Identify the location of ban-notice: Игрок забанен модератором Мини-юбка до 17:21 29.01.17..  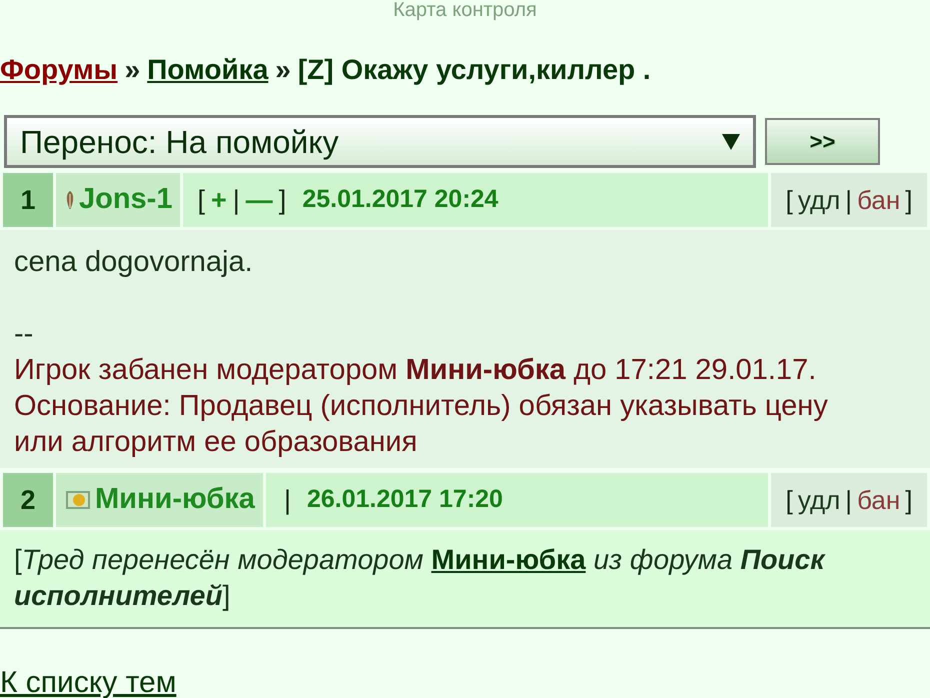
(416, 370).